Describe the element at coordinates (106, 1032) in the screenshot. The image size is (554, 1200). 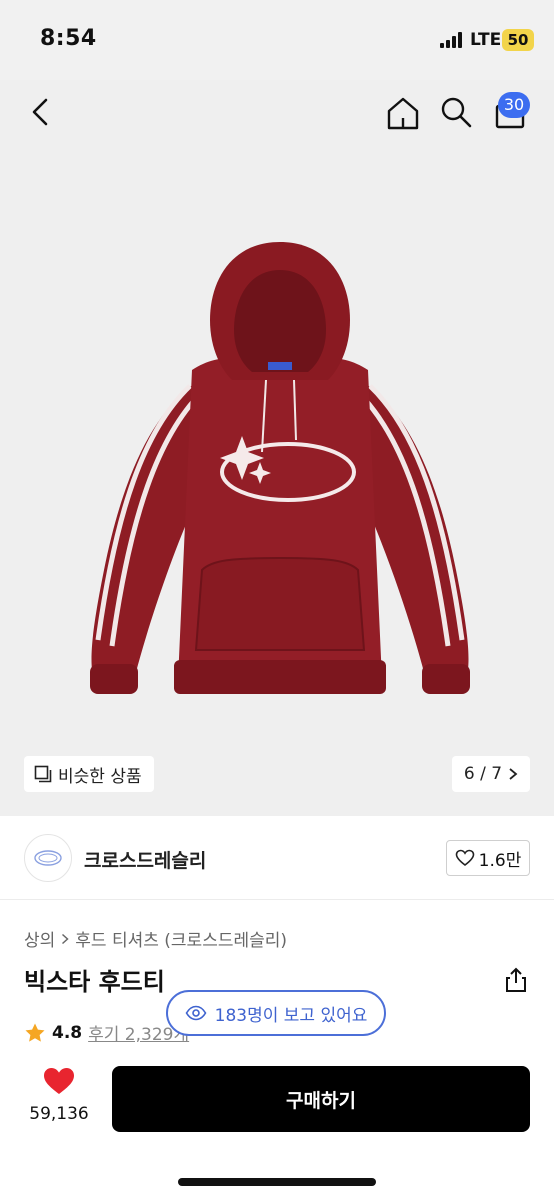
I see `rating-row: 4.8 후기 2,329개` at that location.